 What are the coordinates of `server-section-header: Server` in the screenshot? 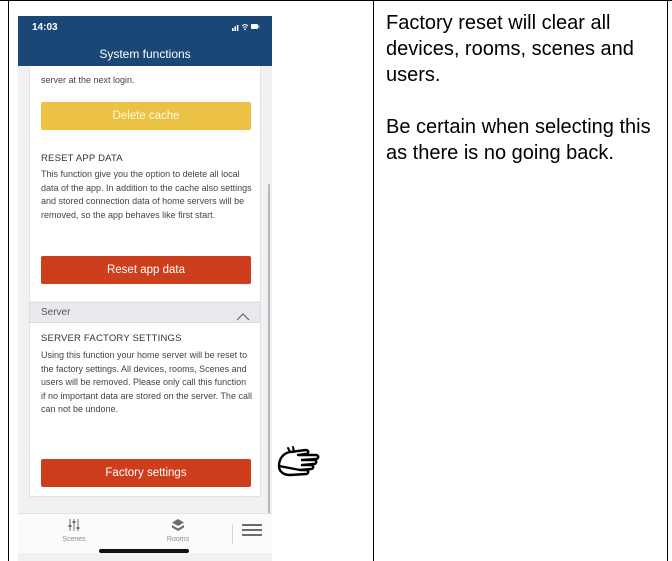 It's located at (145, 312).